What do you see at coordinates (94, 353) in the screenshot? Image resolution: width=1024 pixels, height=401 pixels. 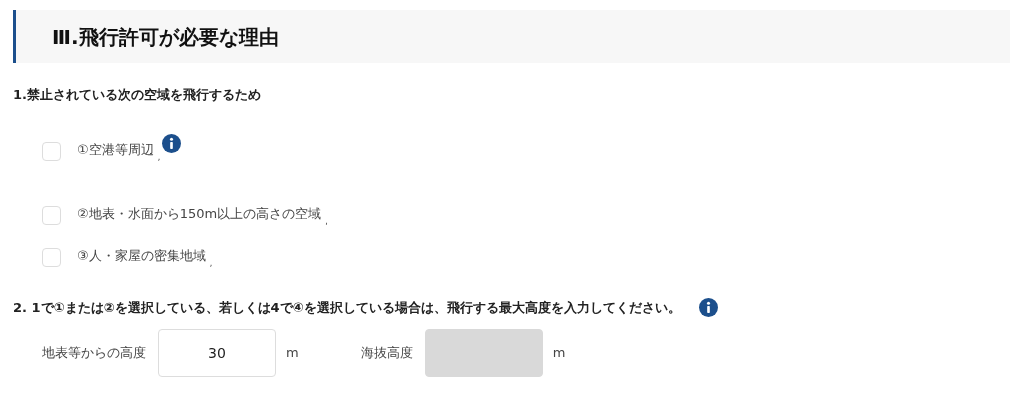 I see `field-label: 地表等からの高度` at bounding box center [94, 353].